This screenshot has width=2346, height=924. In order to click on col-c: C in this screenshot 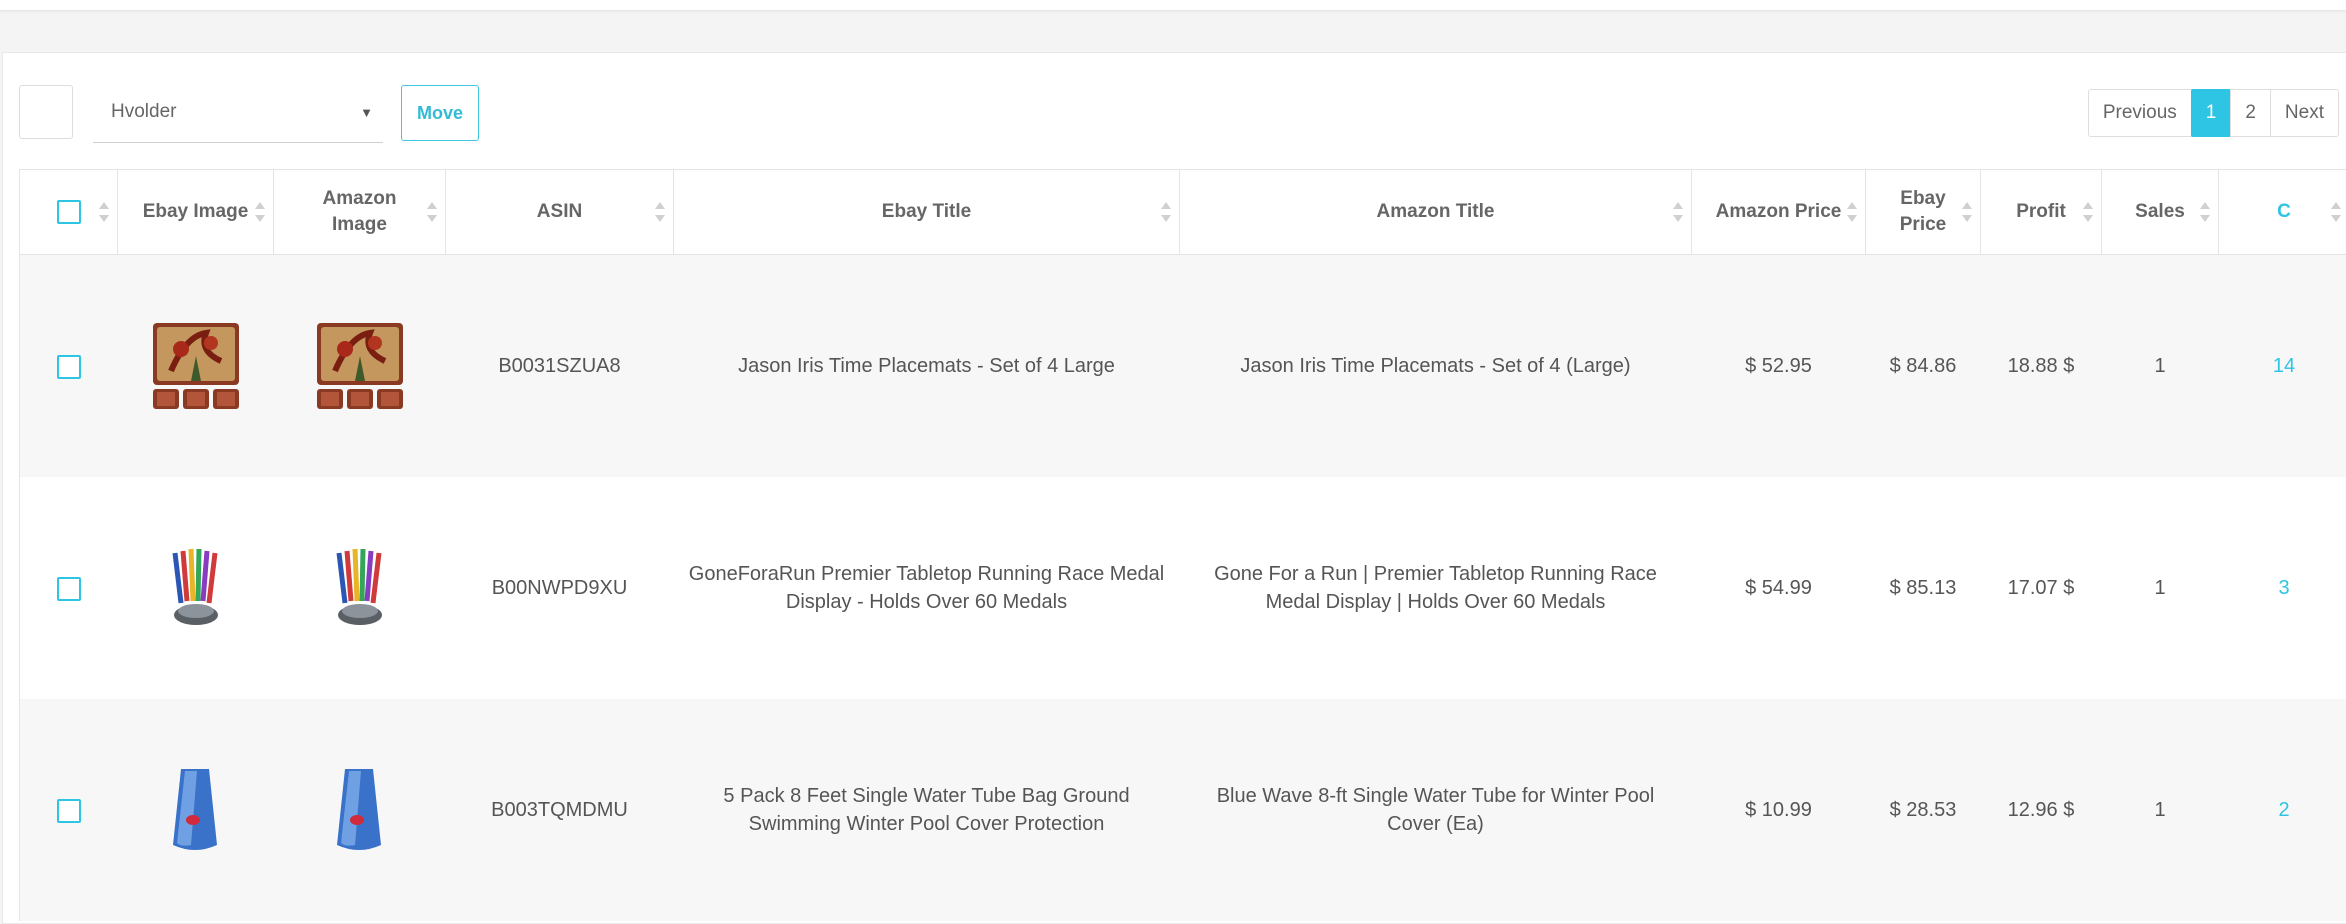, I will do `click(2282, 212)`.